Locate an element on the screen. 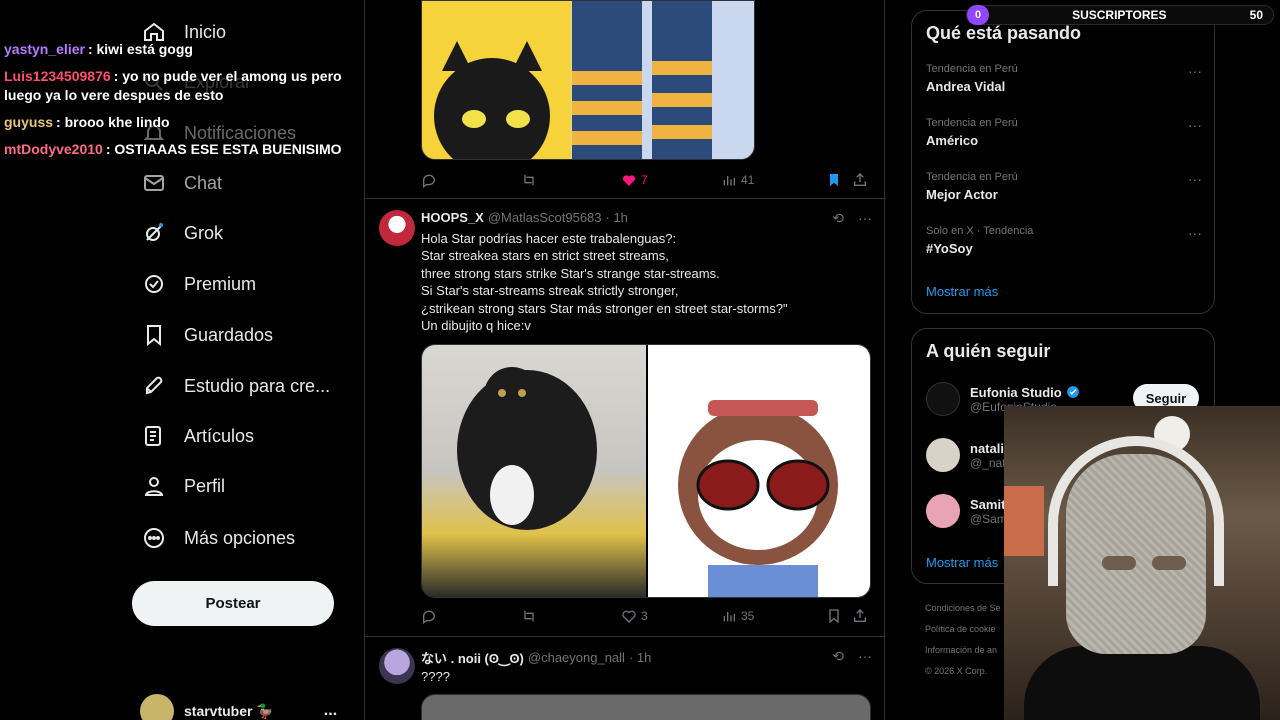 The height and width of the screenshot is (720, 1280). chat-username: yastyn_elier is located at coordinates (44, 49).